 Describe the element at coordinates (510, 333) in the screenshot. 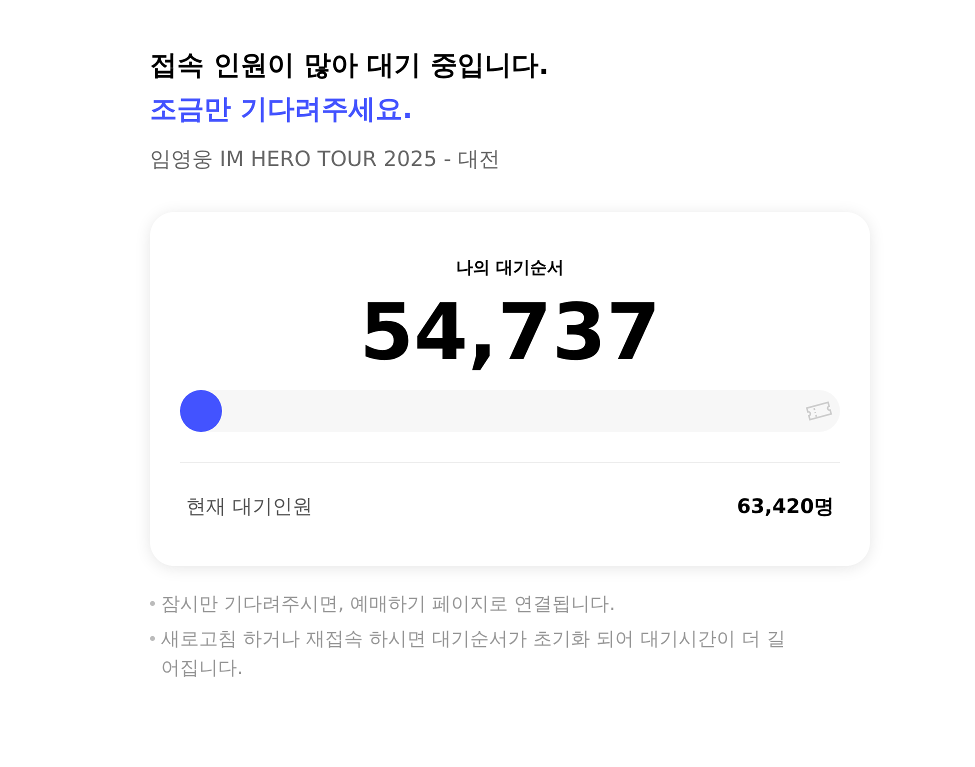

I see `queue-position: 54,737` at that location.